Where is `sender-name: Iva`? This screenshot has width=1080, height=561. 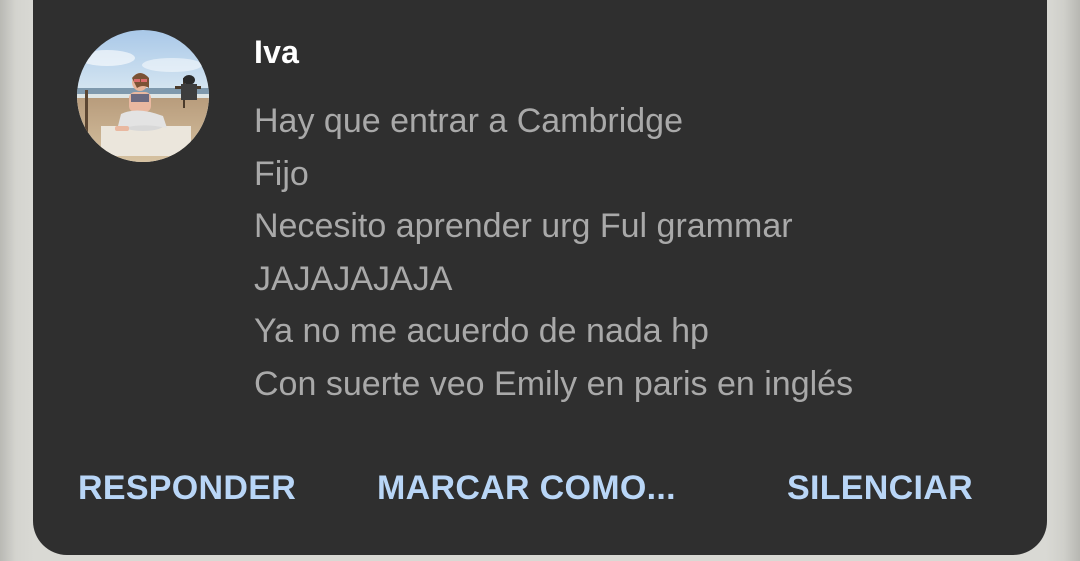
sender-name: Iva is located at coordinates (277, 52).